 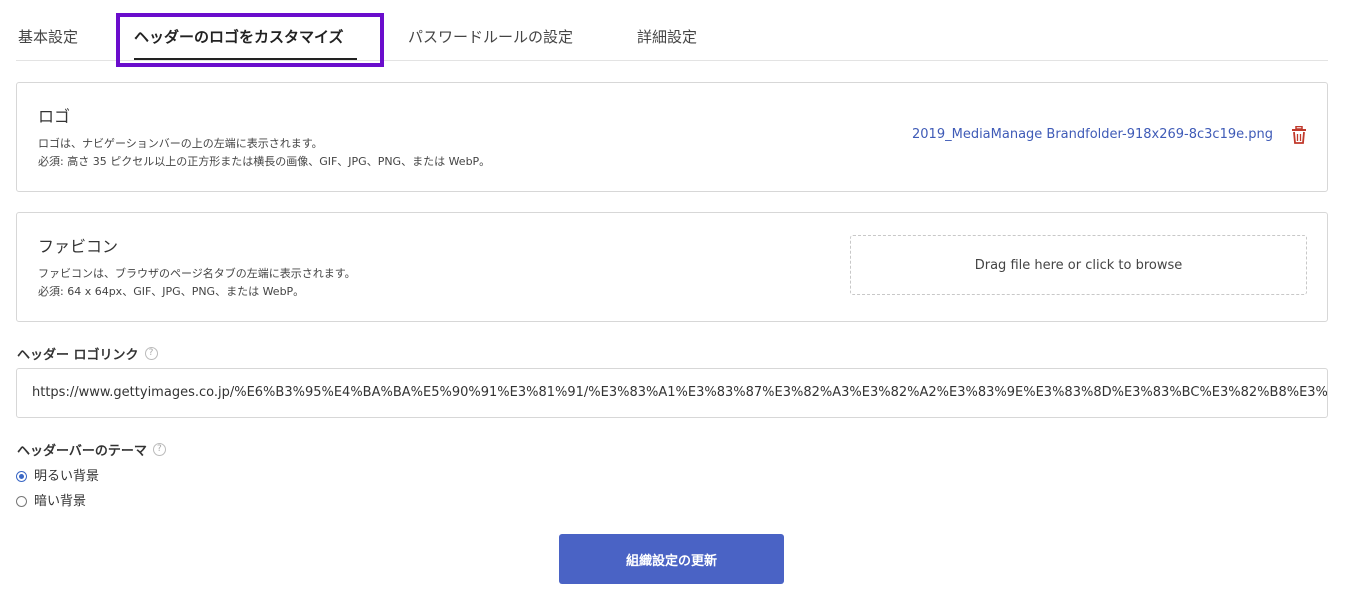 I want to click on trash-icon, so click(x=1299, y=135).